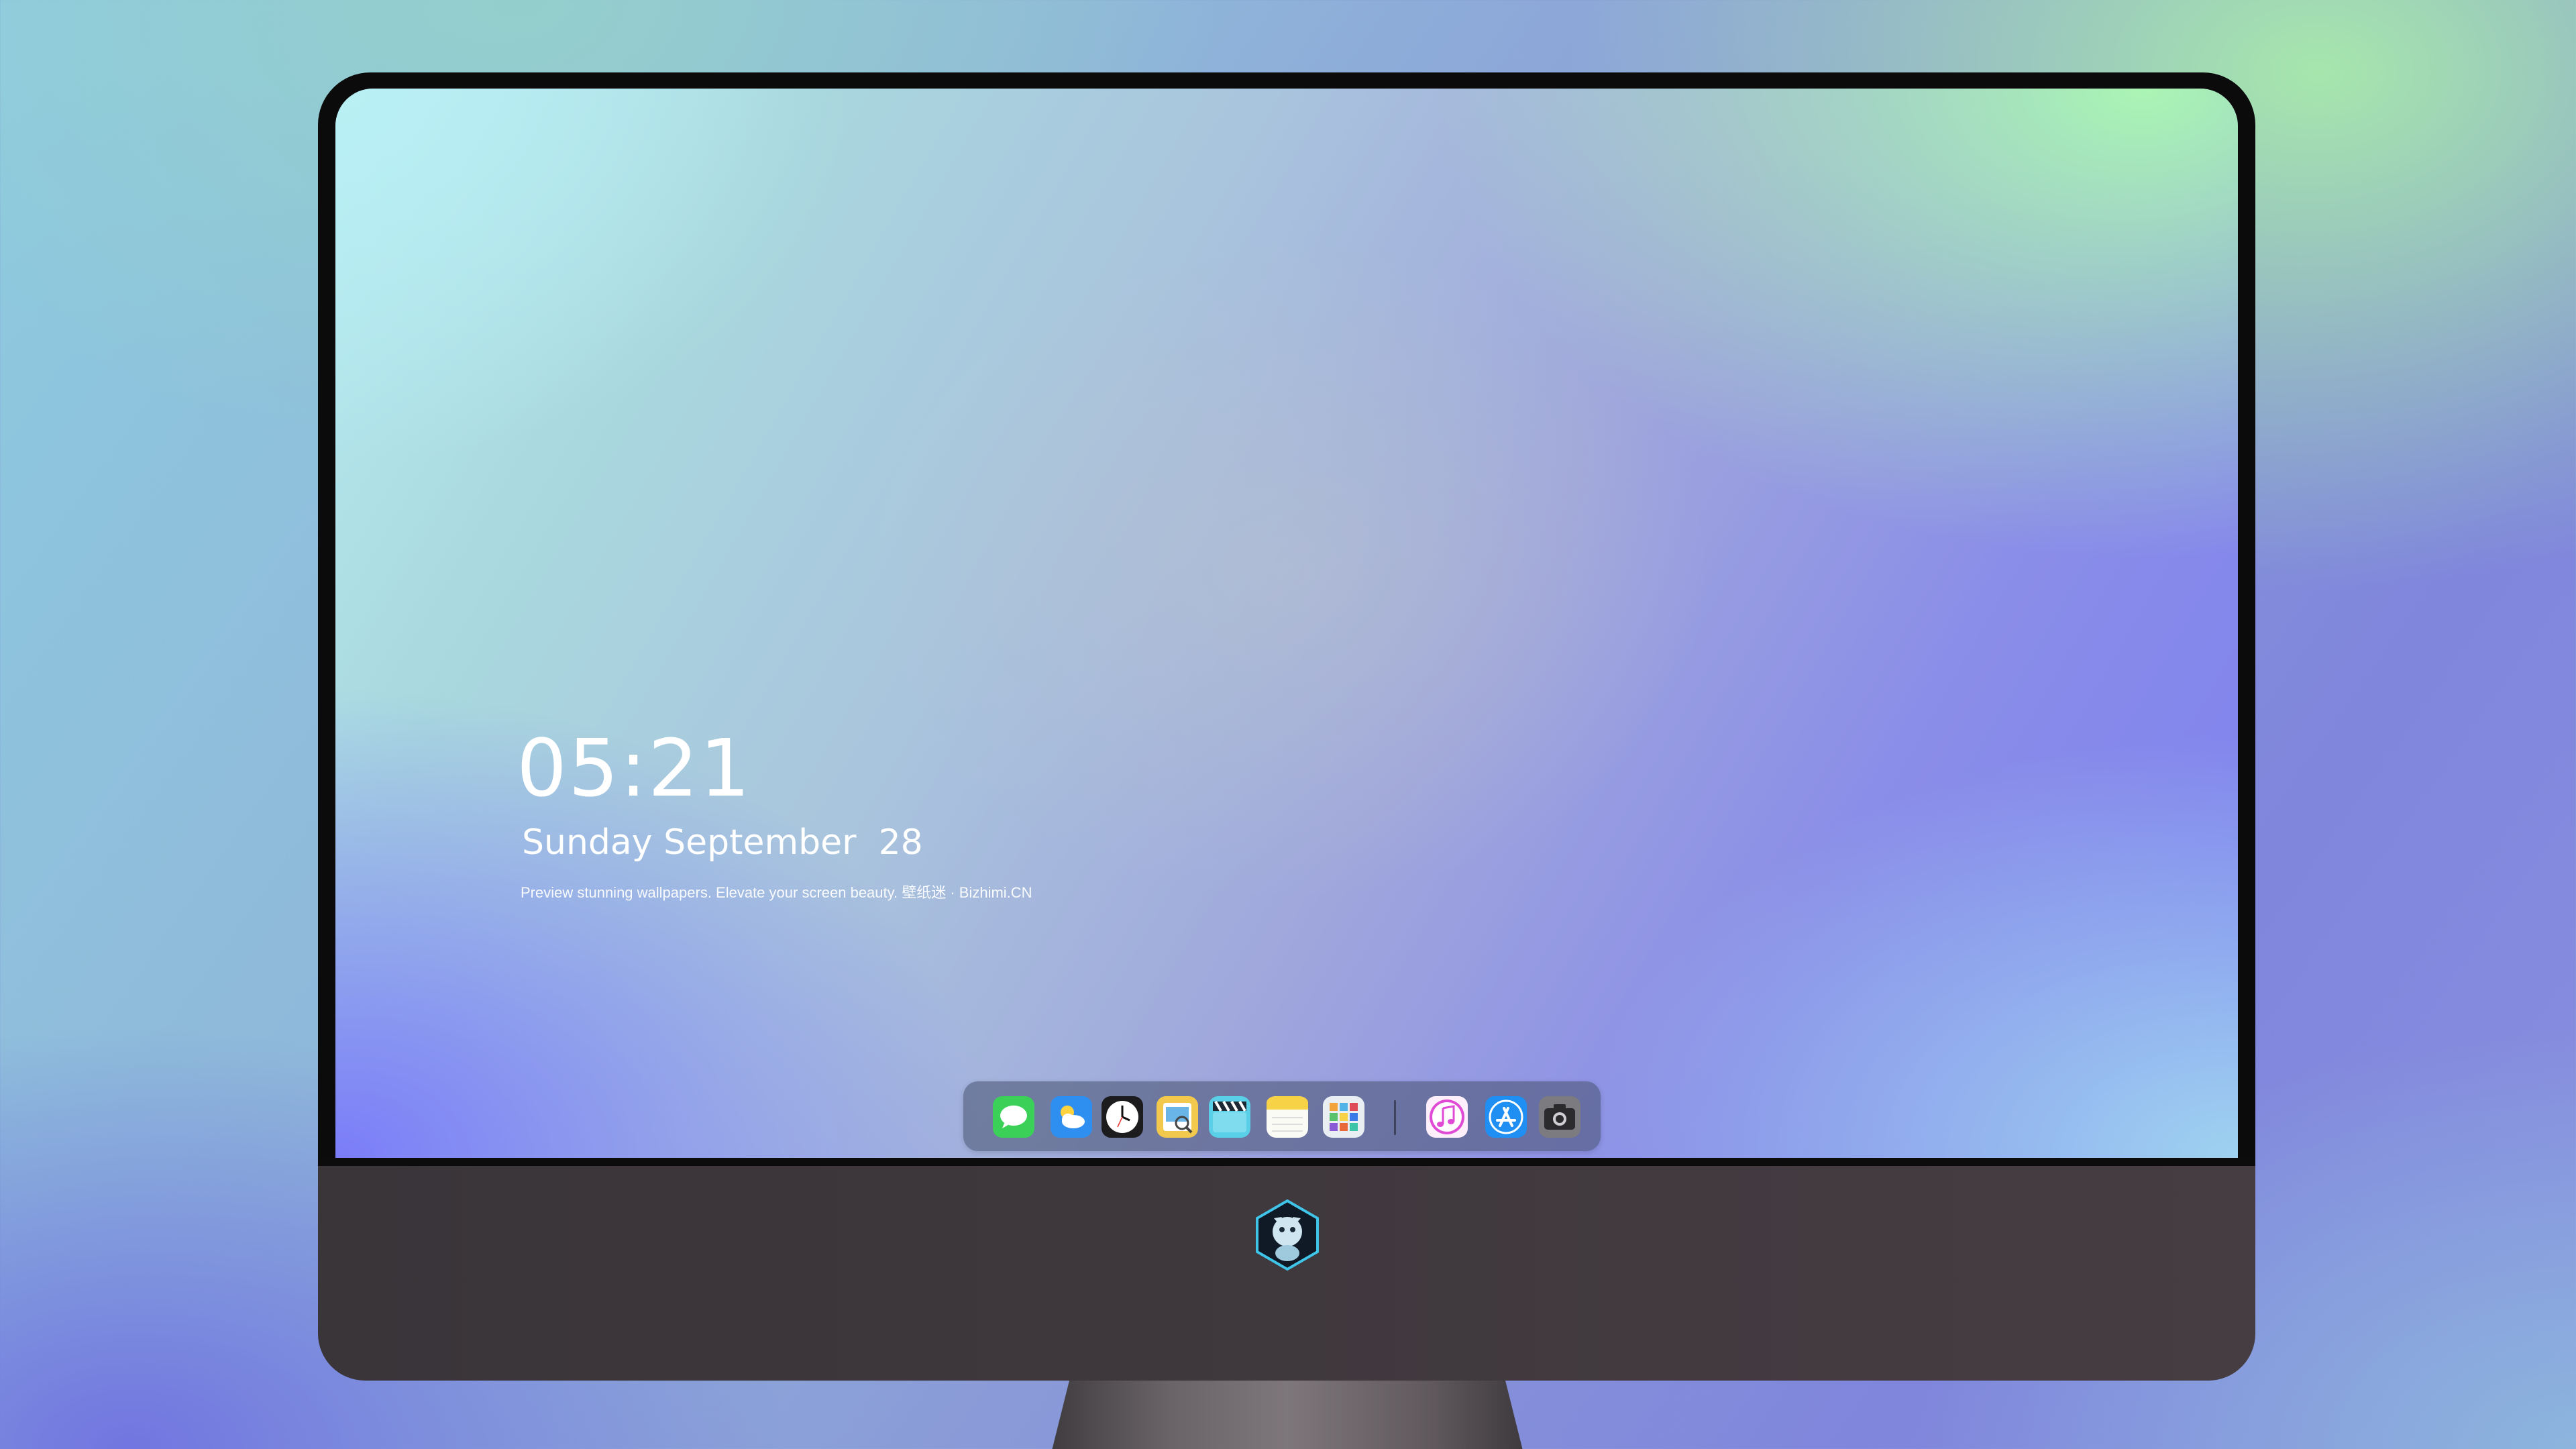 This screenshot has width=2576, height=1449. Describe the element at coordinates (1287, 1117) in the screenshot. I see `notes-icon` at that location.